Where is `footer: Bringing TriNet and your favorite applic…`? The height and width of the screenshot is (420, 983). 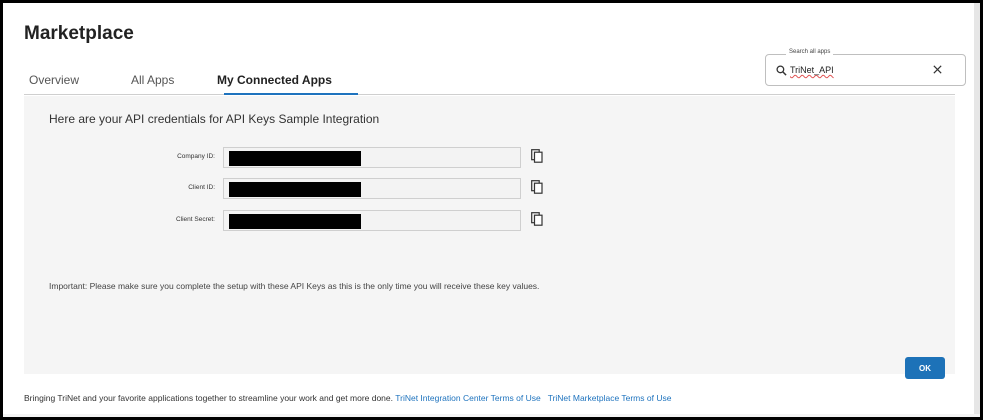 footer: Bringing TriNet and your favorite applic… is located at coordinates (347, 398).